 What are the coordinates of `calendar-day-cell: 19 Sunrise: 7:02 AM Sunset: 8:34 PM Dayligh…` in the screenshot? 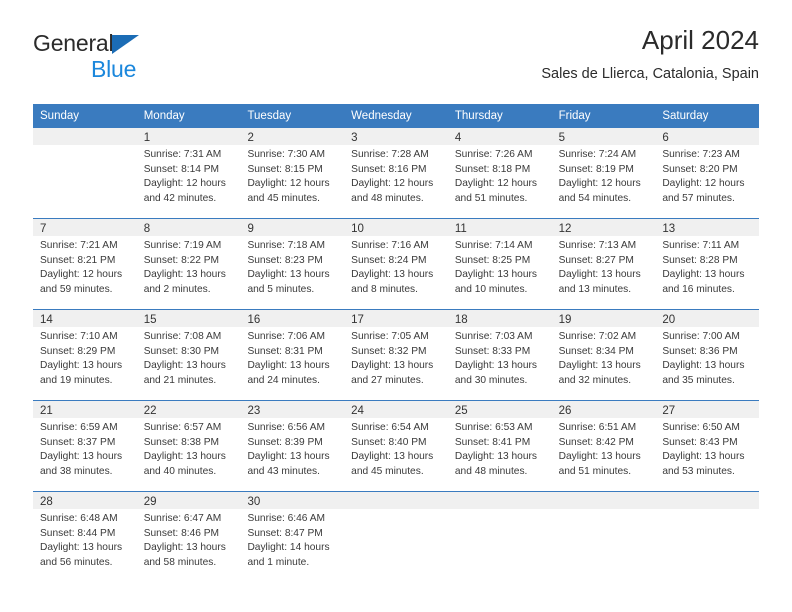 It's located at (603, 355).